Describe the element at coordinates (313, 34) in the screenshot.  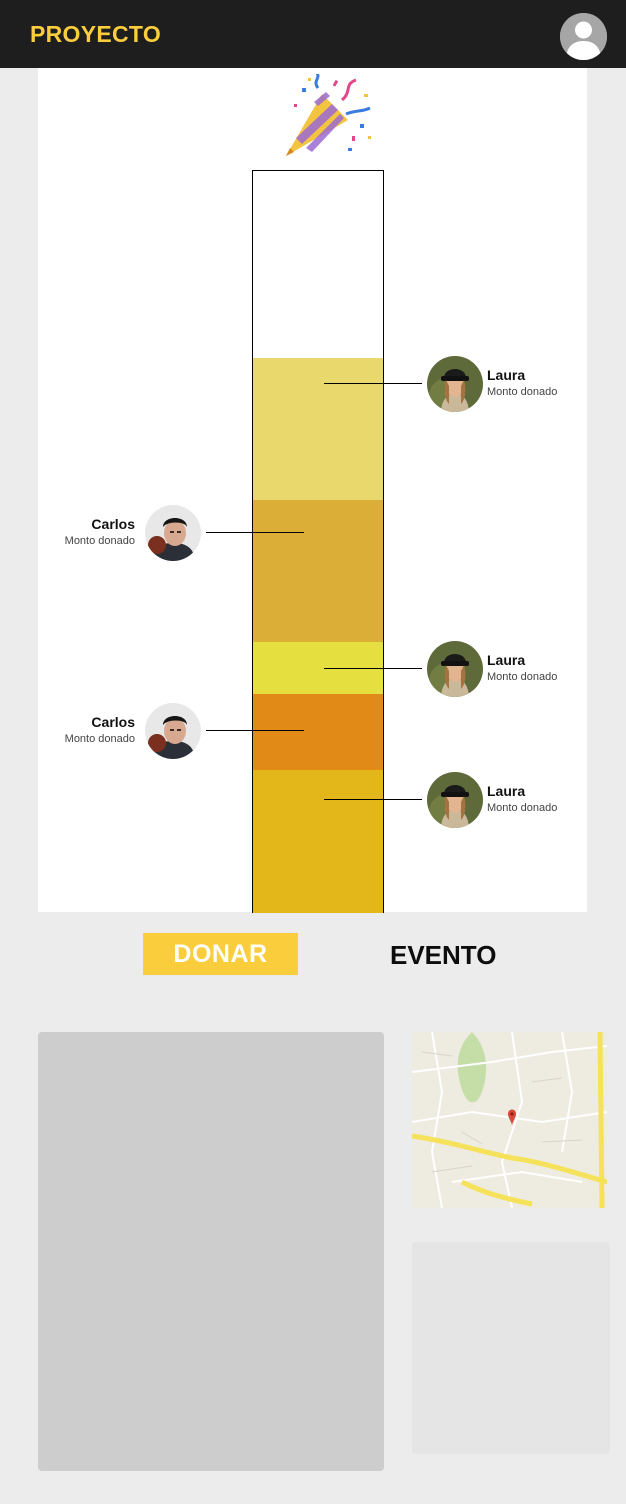
I see `top-bar: PROYECTO` at that location.